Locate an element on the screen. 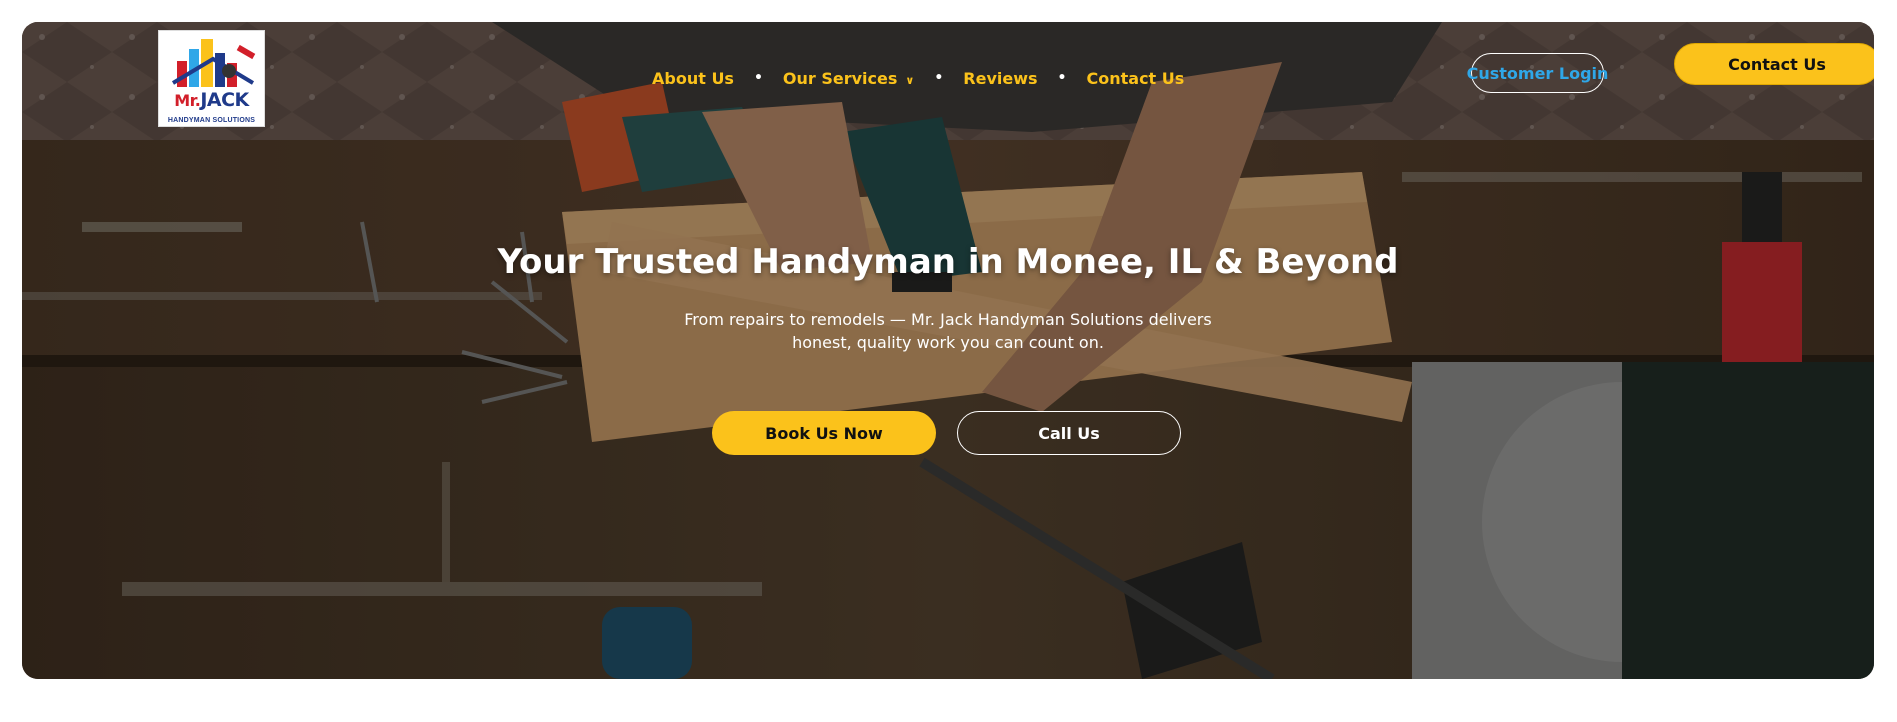 The image size is (1897, 722). nav-item-our-services-label: Our Services is located at coordinates (840, 78).